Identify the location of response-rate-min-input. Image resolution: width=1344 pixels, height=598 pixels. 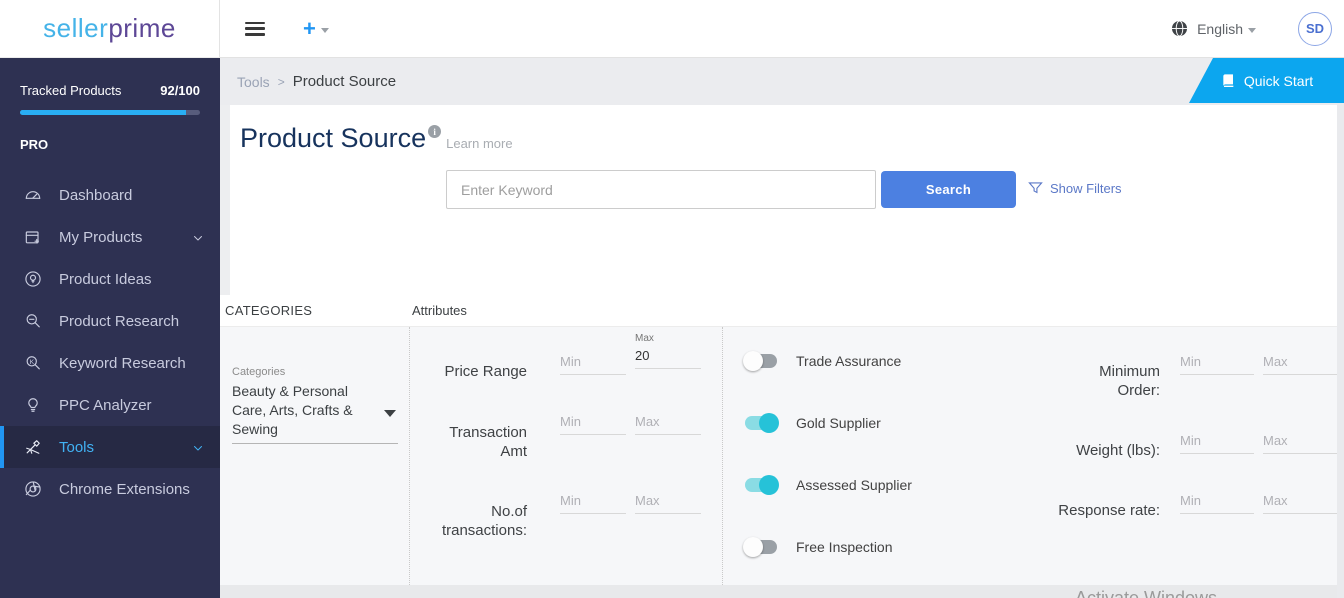
(1217, 502).